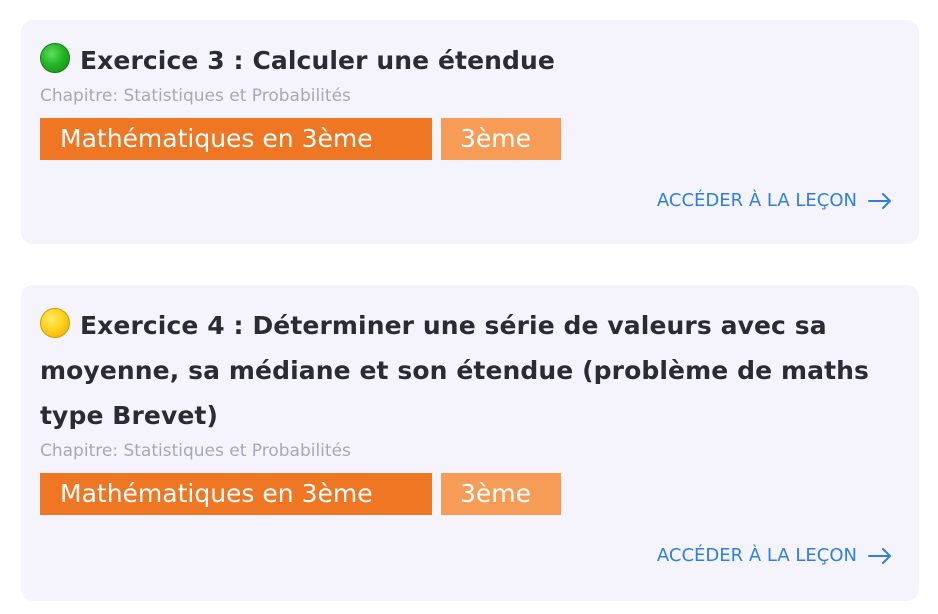 The width and height of the screenshot is (938, 614). What do you see at coordinates (55, 58) in the screenshot?
I see `green-circle-icon` at bounding box center [55, 58].